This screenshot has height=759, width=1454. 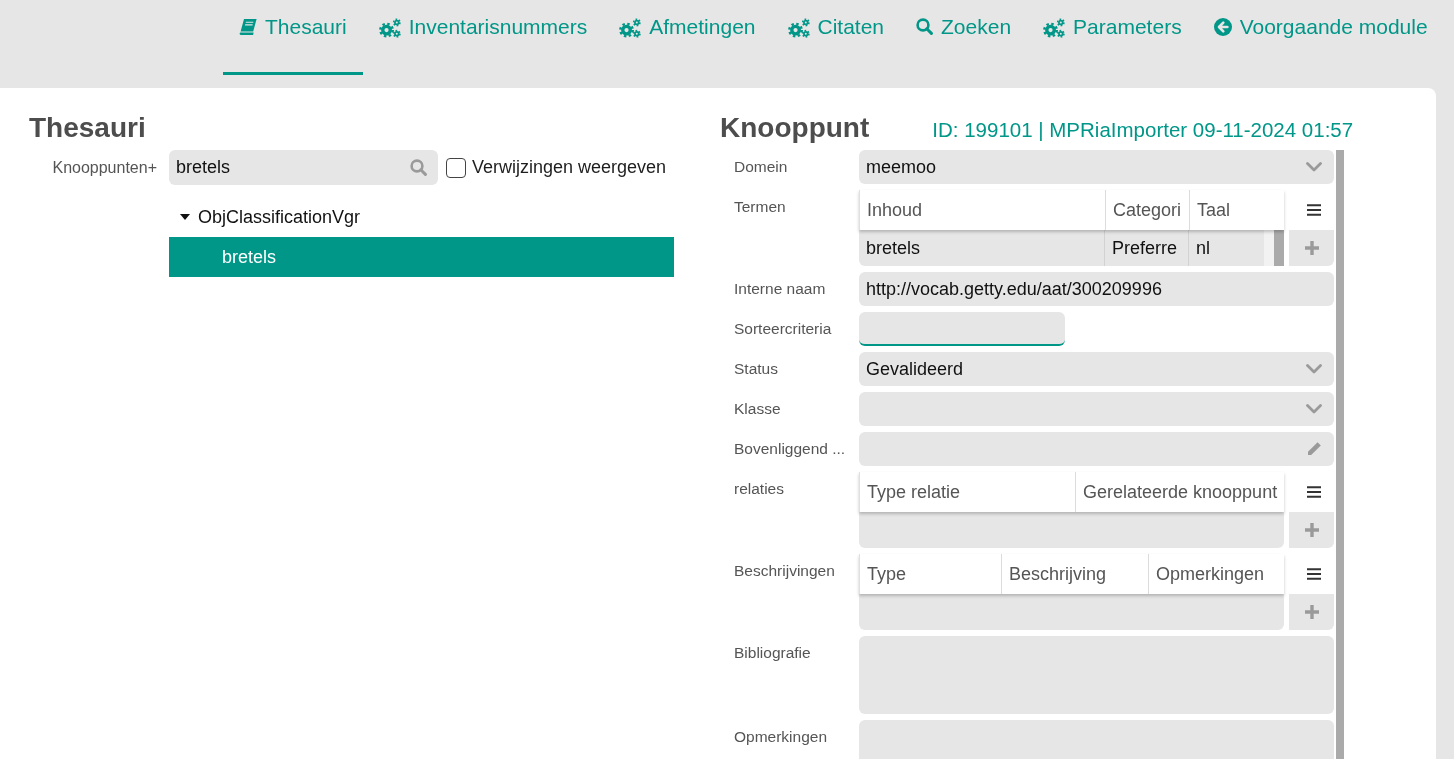 I want to click on arrow-circle-icon, so click(x=1222, y=27).